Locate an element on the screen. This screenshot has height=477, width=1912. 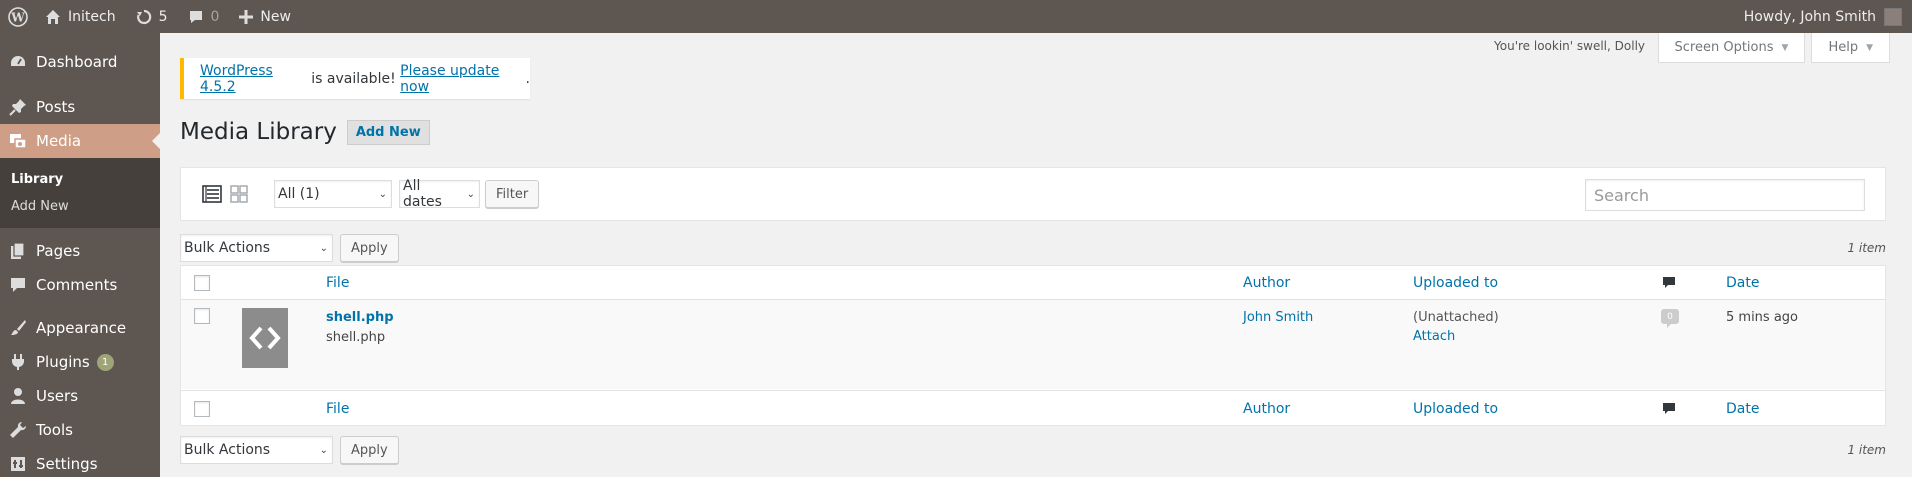
bulk-actions-select-bottom: Bulk Actions ⌄ is located at coordinates (256, 450).